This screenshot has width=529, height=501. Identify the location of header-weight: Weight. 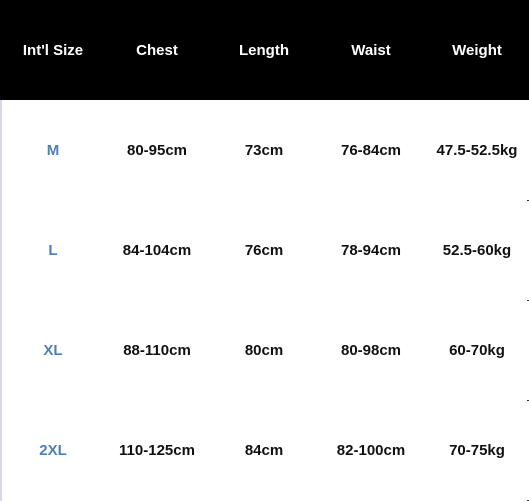
(477, 50).